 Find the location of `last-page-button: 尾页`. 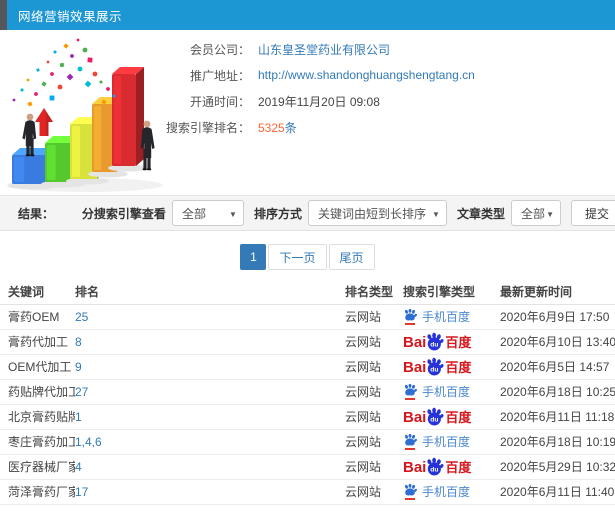

last-page-button: 尾页 is located at coordinates (351, 257).